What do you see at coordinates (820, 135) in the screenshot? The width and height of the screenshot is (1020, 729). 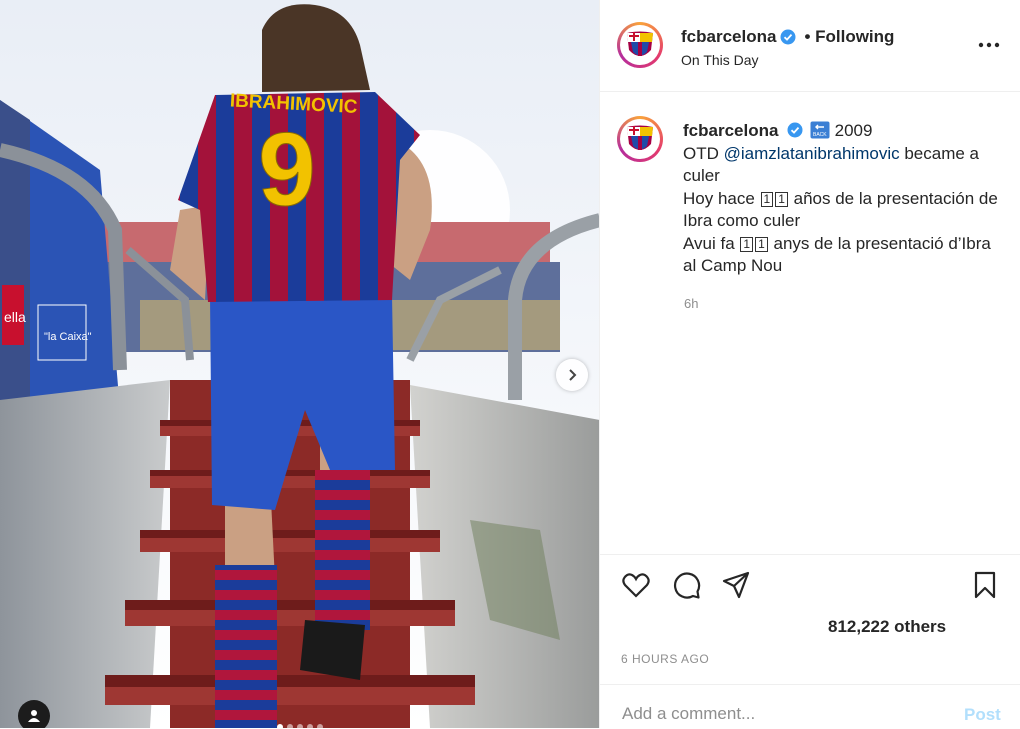 I see `back-emoji-label: BACK` at bounding box center [820, 135].